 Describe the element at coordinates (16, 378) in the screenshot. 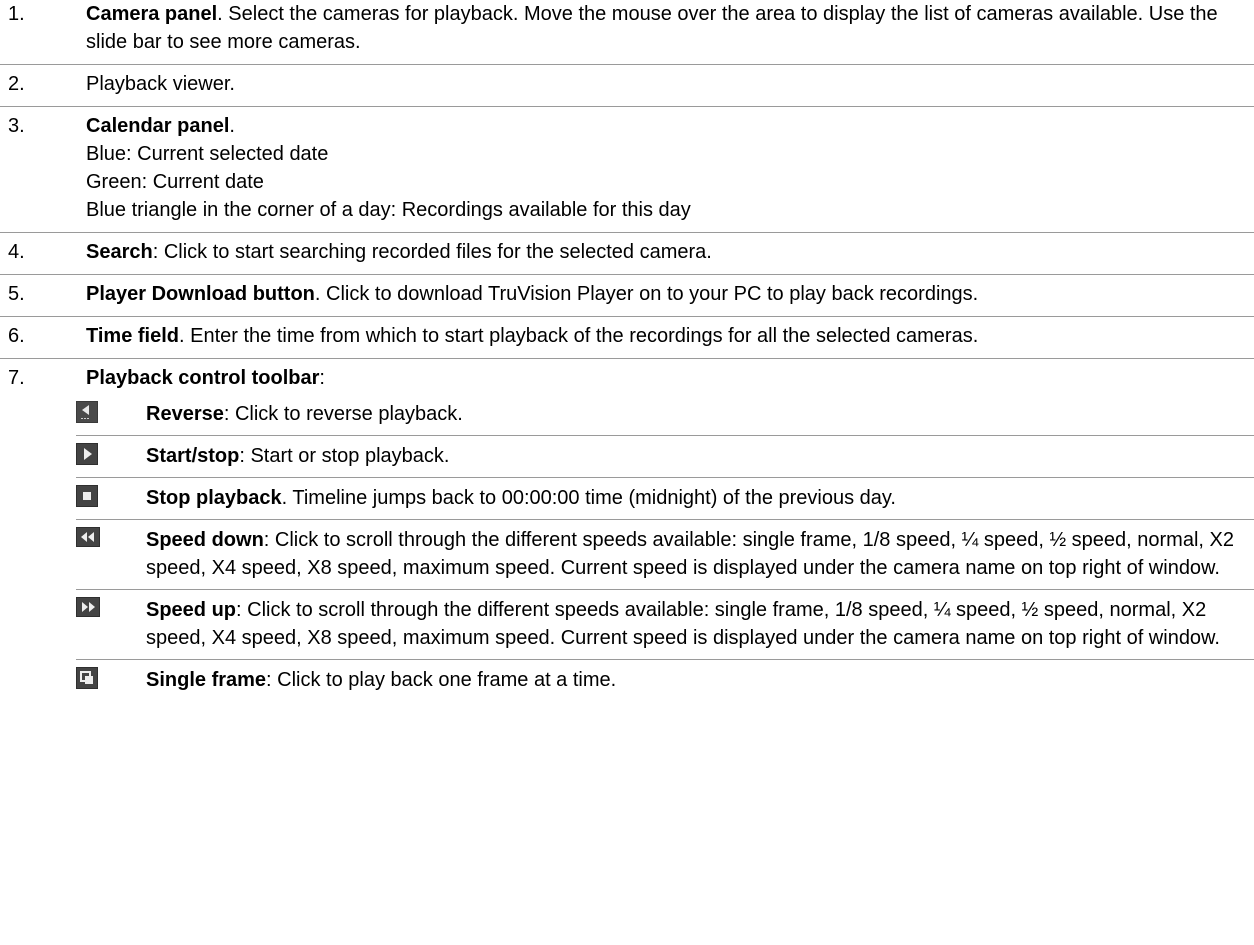

I see `item-number: 7.` at that location.